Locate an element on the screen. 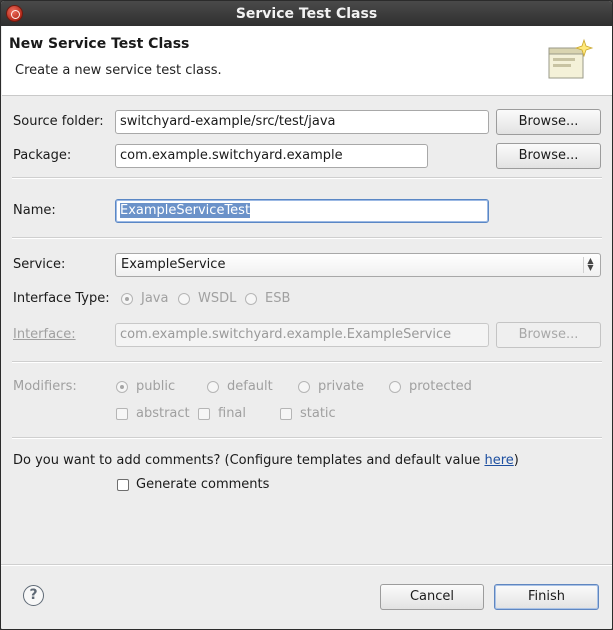  modifier-static-label: static is located at coordinates (318, 413).